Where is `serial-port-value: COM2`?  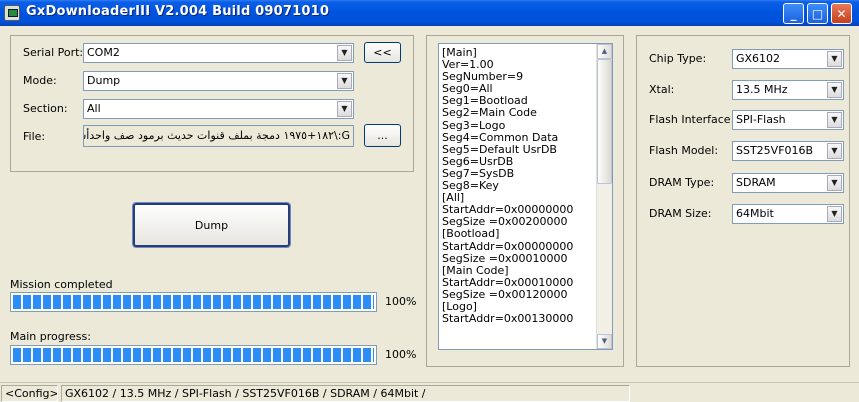 serial-port-value: COM2 is located at coordinates (103, 52).